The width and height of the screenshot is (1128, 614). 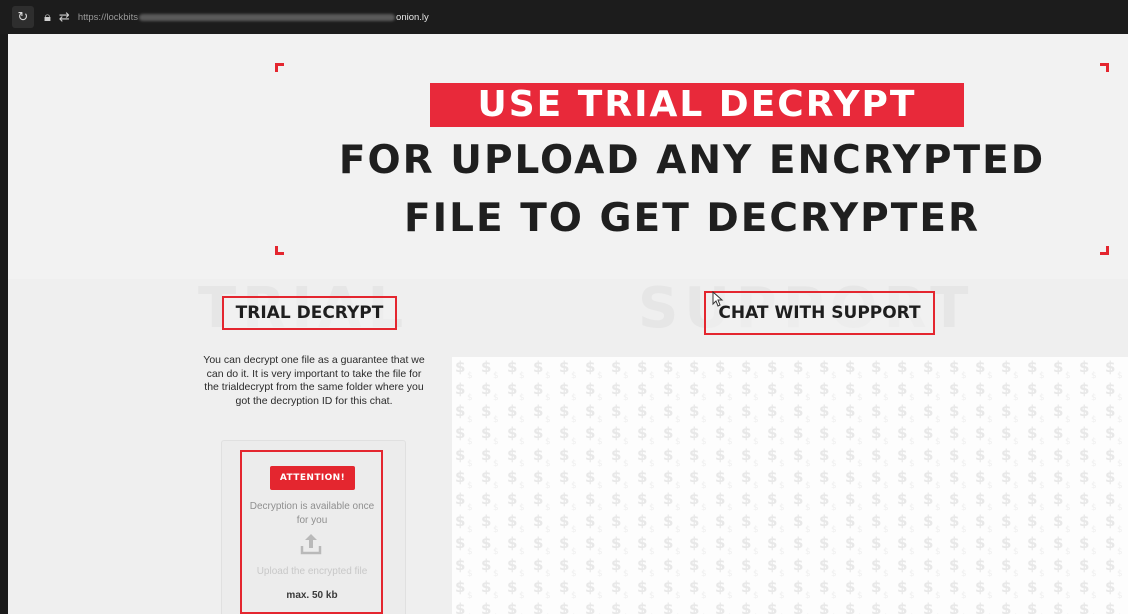 I want to click on corner-bracket-top-right, so click(x=1104, y=67).